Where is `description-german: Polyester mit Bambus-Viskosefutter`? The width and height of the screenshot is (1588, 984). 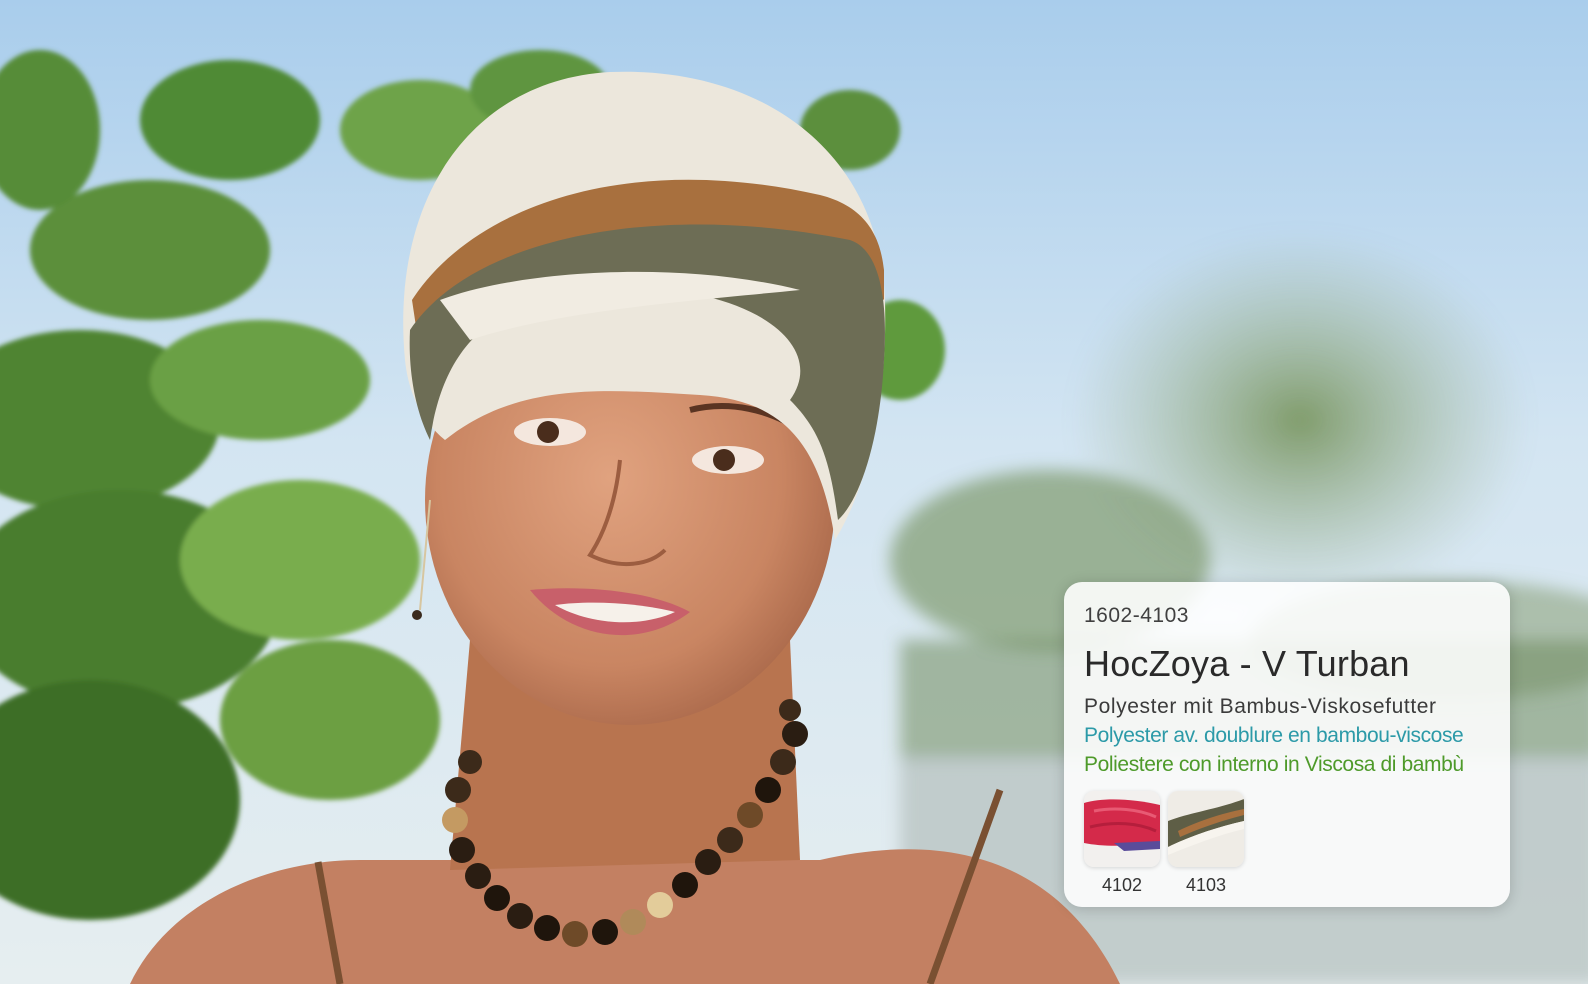 description-german: Polyester mit Bambus-Viskosefutter is located at coordinates (1260, 706).